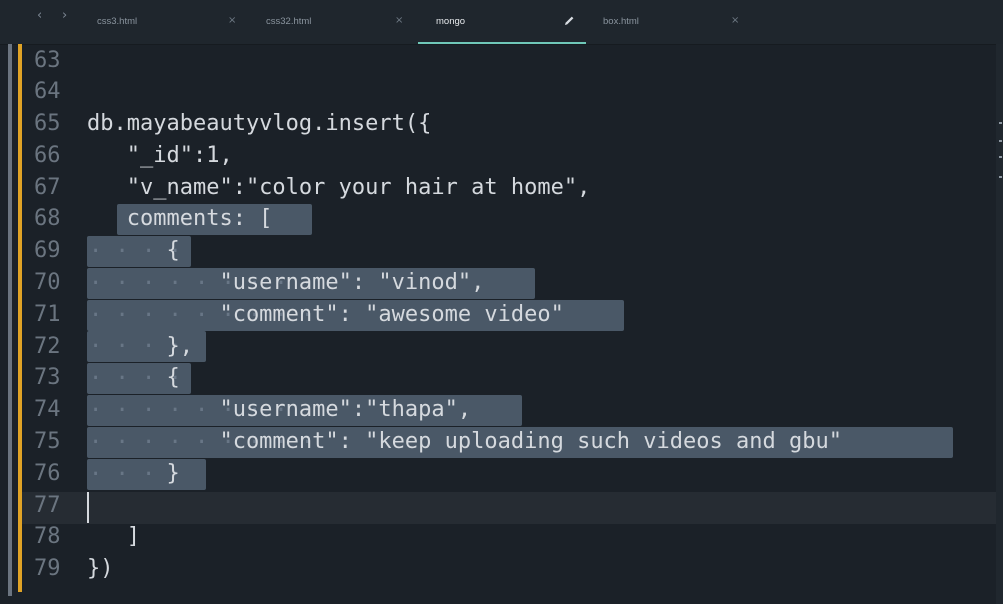  I want to click on code-line: "_id":1,, so click(160, 155).